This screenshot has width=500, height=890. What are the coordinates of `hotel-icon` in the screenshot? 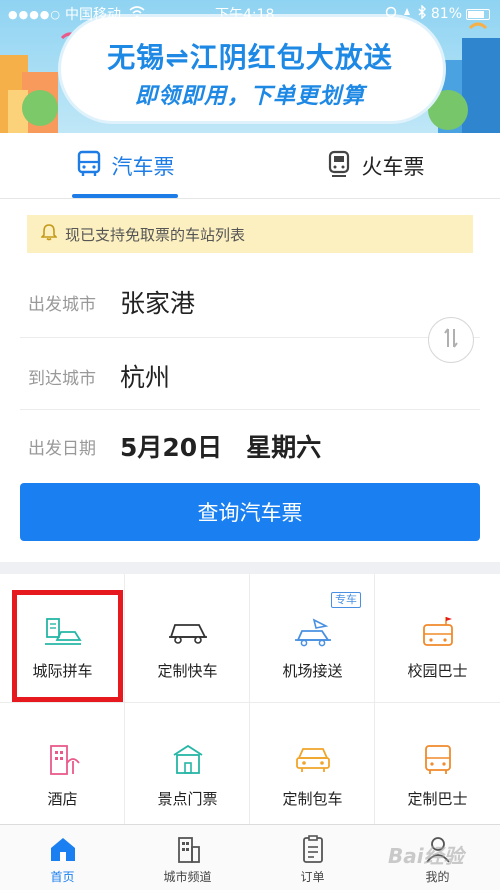 It's located at (63, 760).